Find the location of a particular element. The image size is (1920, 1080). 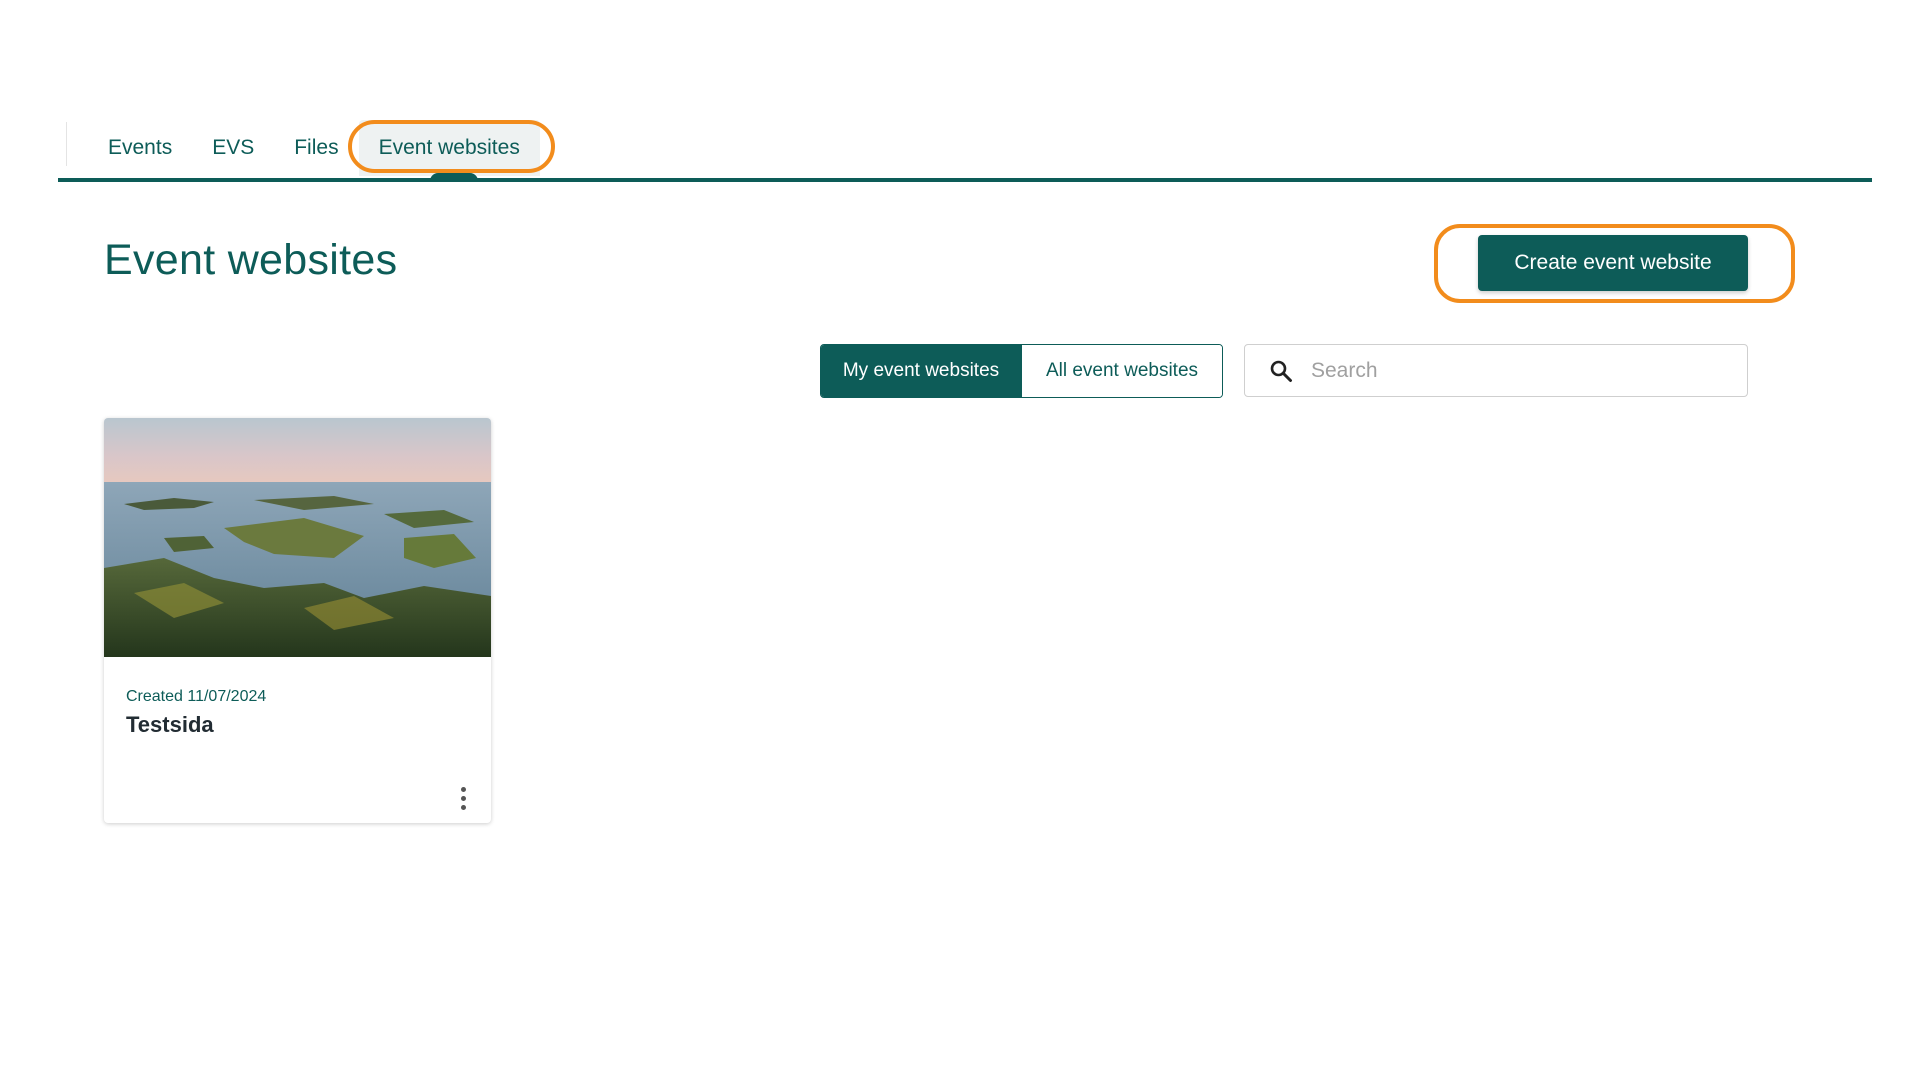

tab-files: Files is located at coordinates (316, 148).